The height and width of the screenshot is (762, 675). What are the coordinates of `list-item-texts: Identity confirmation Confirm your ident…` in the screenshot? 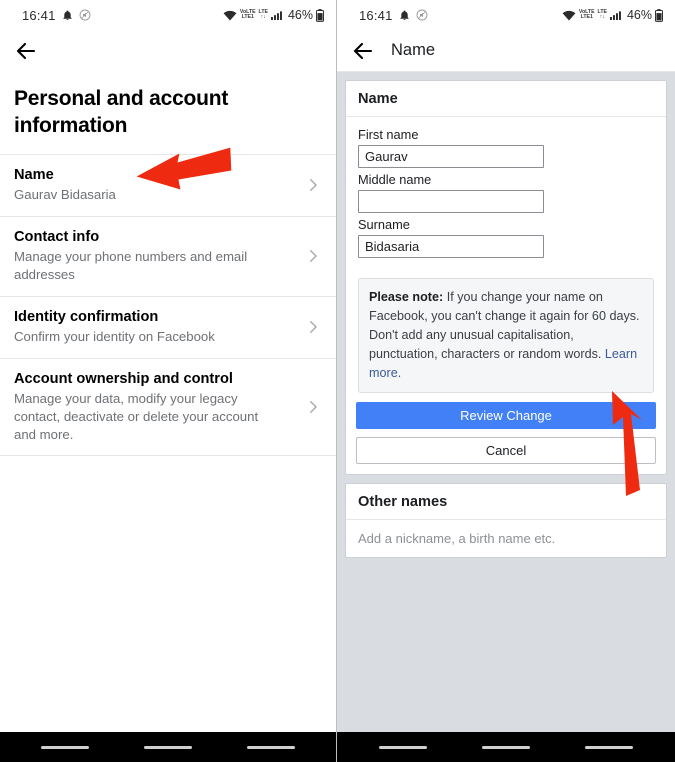 It's located at (159, 327).